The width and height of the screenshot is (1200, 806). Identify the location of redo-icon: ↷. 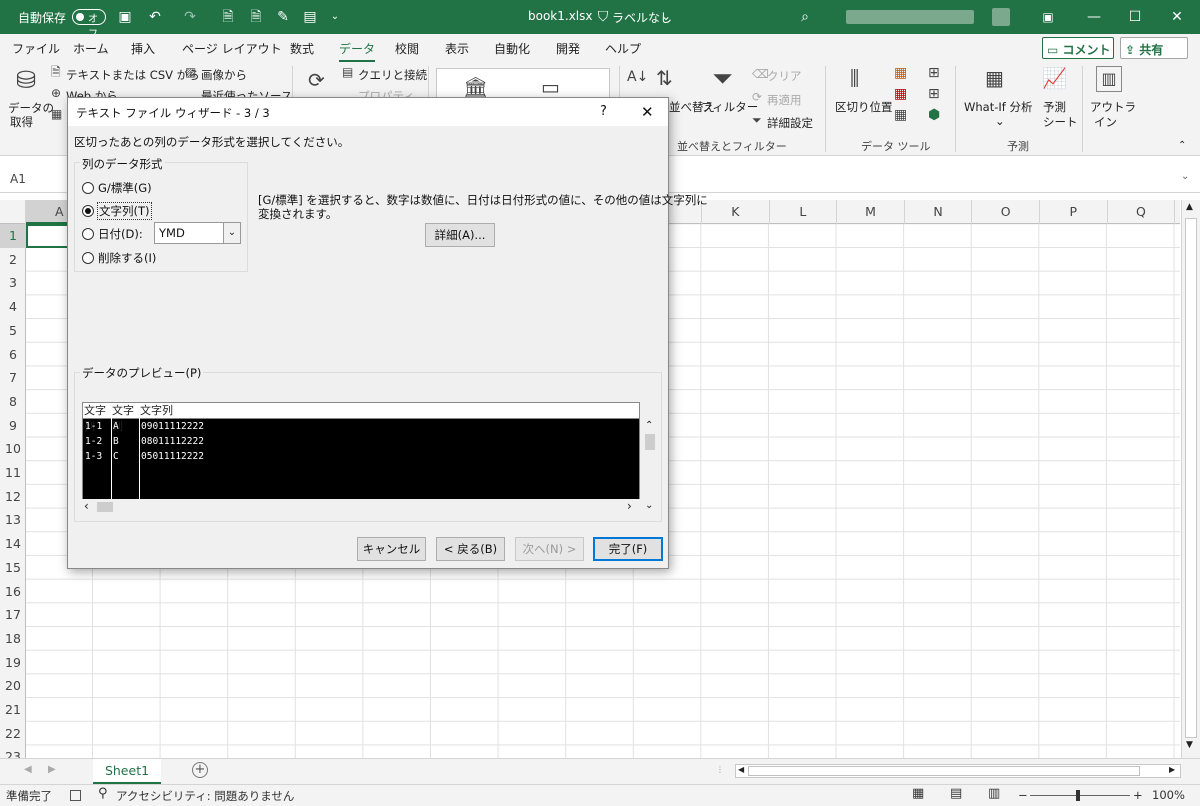
(190, 17).